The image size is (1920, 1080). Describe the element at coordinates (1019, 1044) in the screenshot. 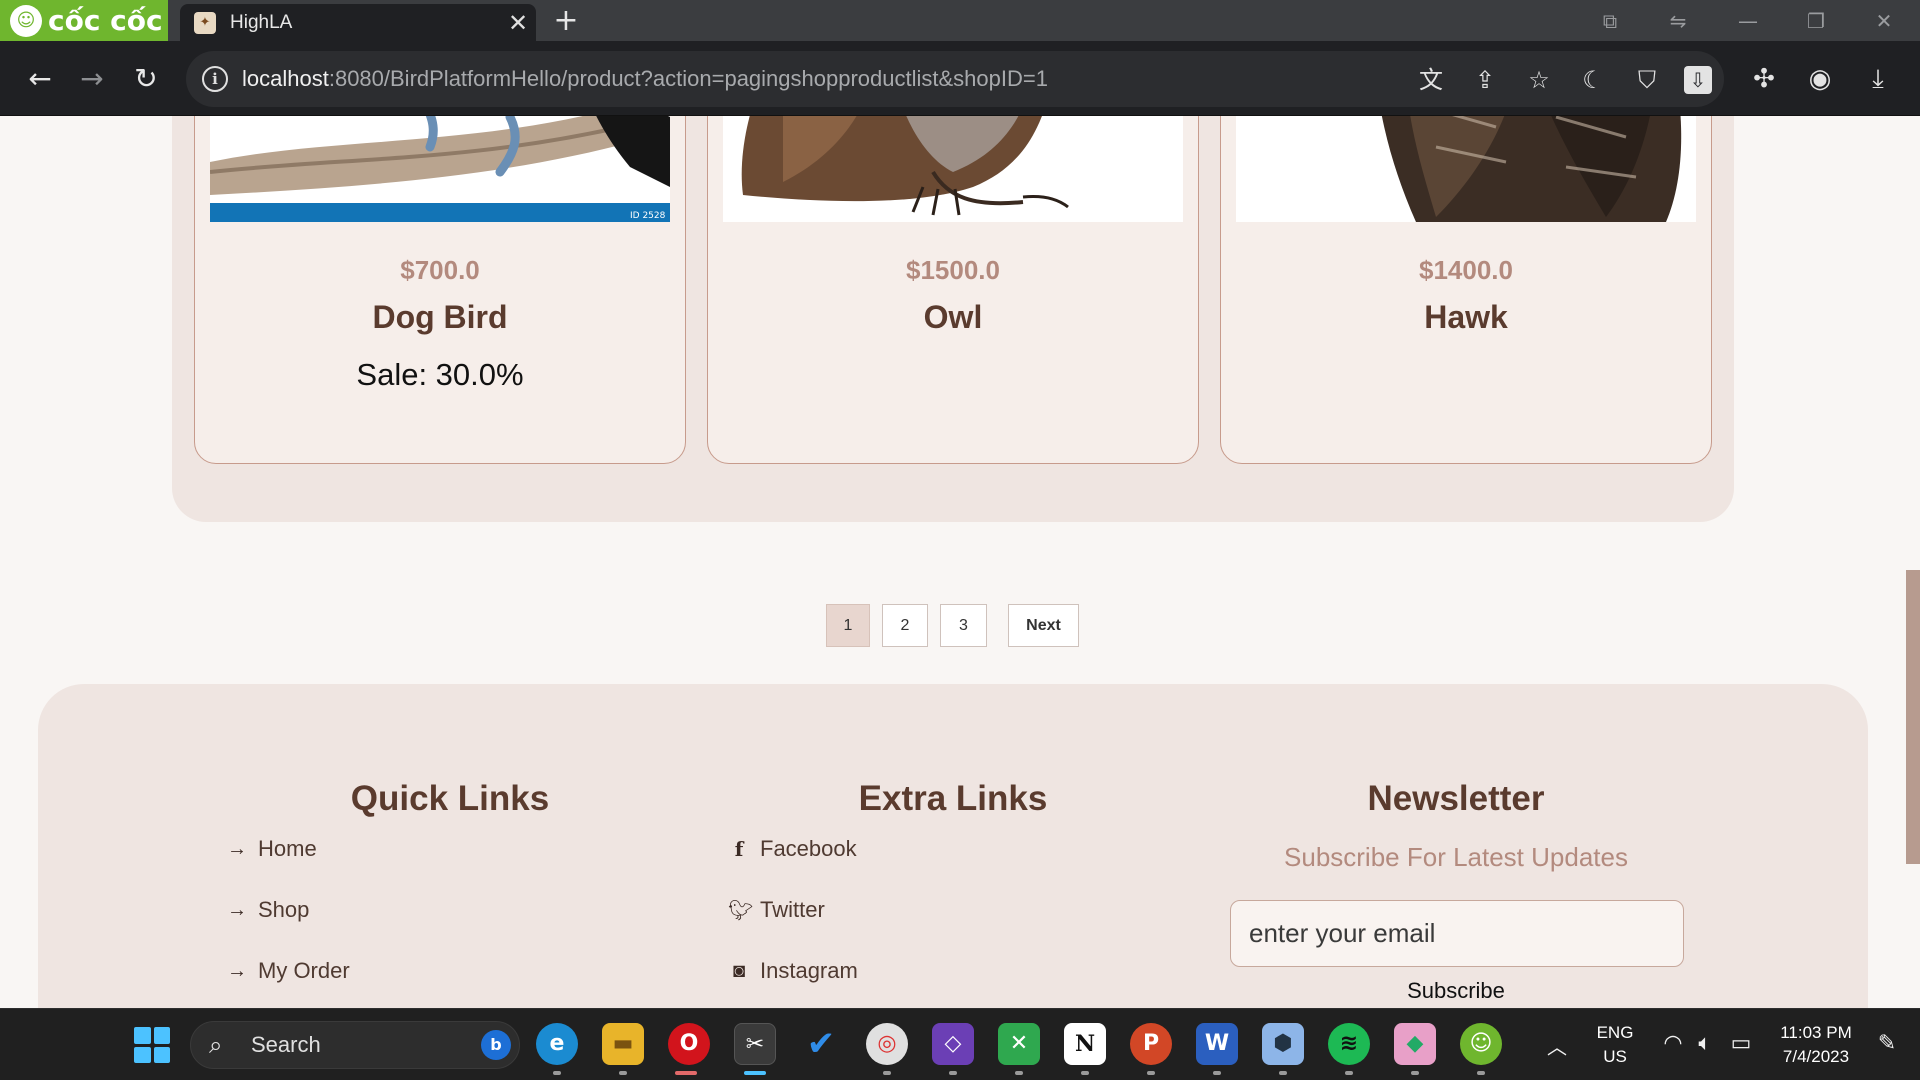

I see `sql-tool-app-icon: ✕` at that location.